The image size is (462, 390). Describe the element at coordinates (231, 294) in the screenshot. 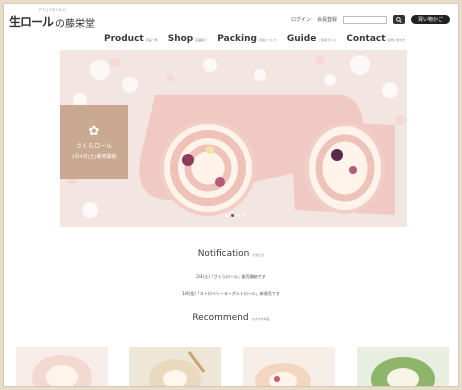

I see `news-item: 1/6(金)「ストロベリーヨーグルトロール」新発売です` at that location.